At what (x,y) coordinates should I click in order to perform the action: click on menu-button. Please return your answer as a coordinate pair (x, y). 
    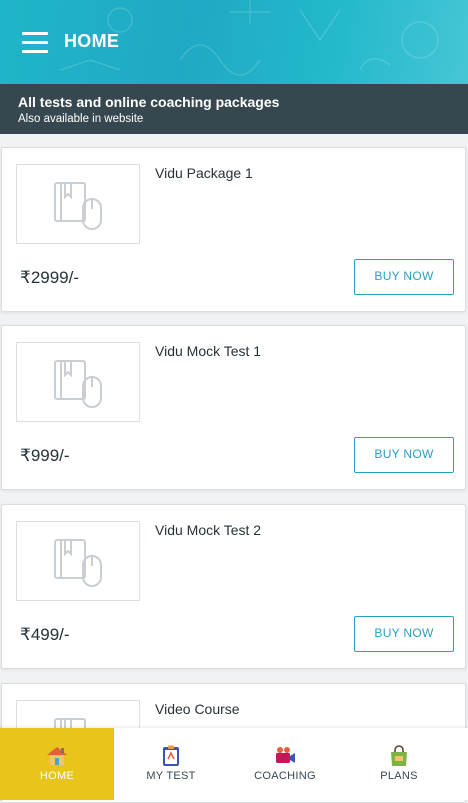
    Looking at the image, I should click on (35, 43).